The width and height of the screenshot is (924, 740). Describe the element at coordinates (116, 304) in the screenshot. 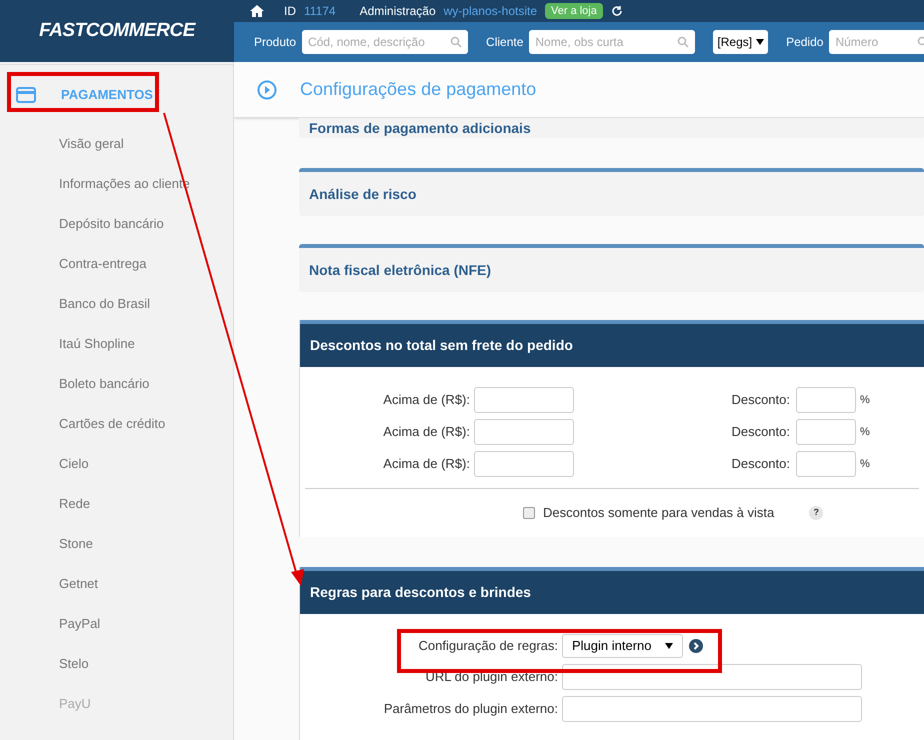

I see `sidebar-item: Banco do Brasil` at that location.